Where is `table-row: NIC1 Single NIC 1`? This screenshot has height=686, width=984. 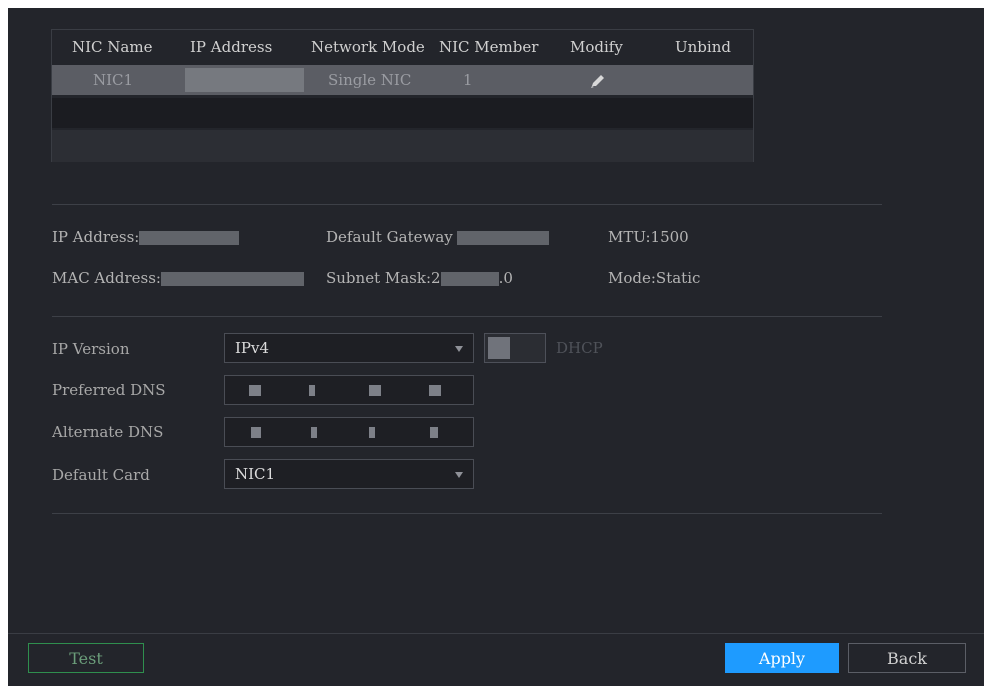
table-row: NIC1 Single NIC 1 is located at coordinates (402, 80).